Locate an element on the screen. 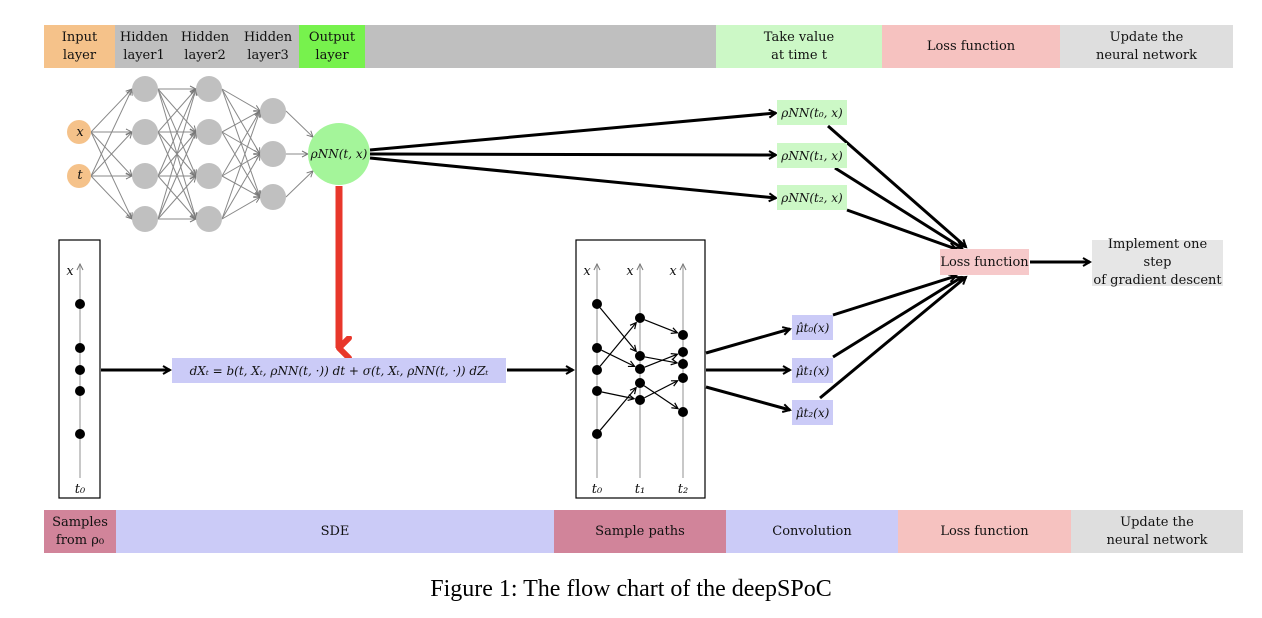 The height and width of the screenshot is (618, 1262). top-bar-segment-label: Loss function is located at coordinates (971, 46).